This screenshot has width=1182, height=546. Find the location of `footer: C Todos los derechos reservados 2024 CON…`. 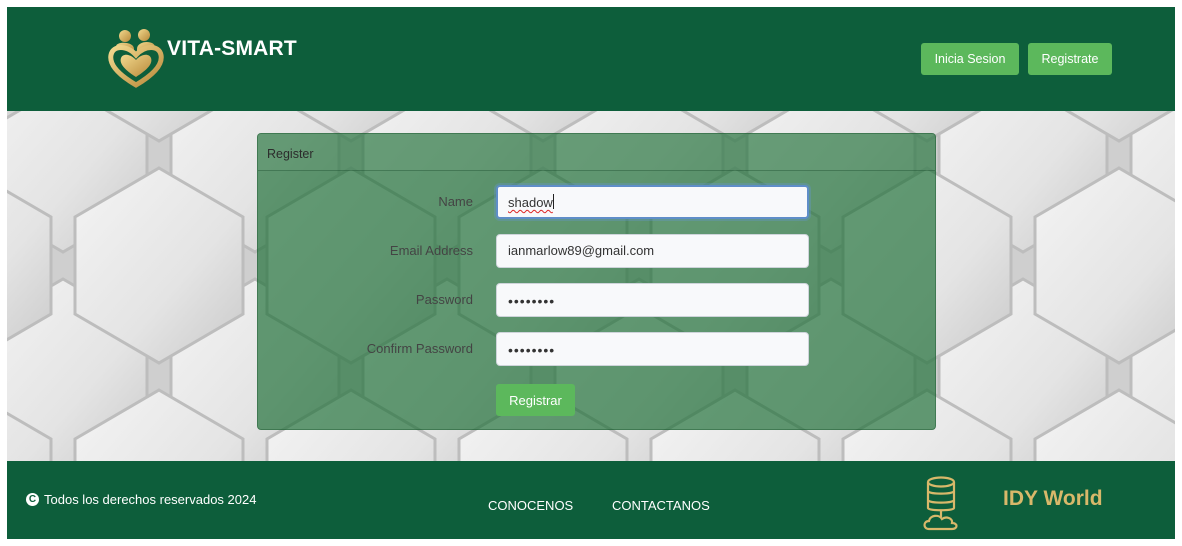

footer: C Todos los derechos reservados 2024 CON… is located at coordinates (591, 500).